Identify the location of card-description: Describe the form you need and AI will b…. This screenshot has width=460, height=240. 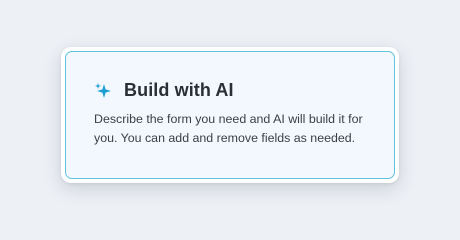
(228, 128).